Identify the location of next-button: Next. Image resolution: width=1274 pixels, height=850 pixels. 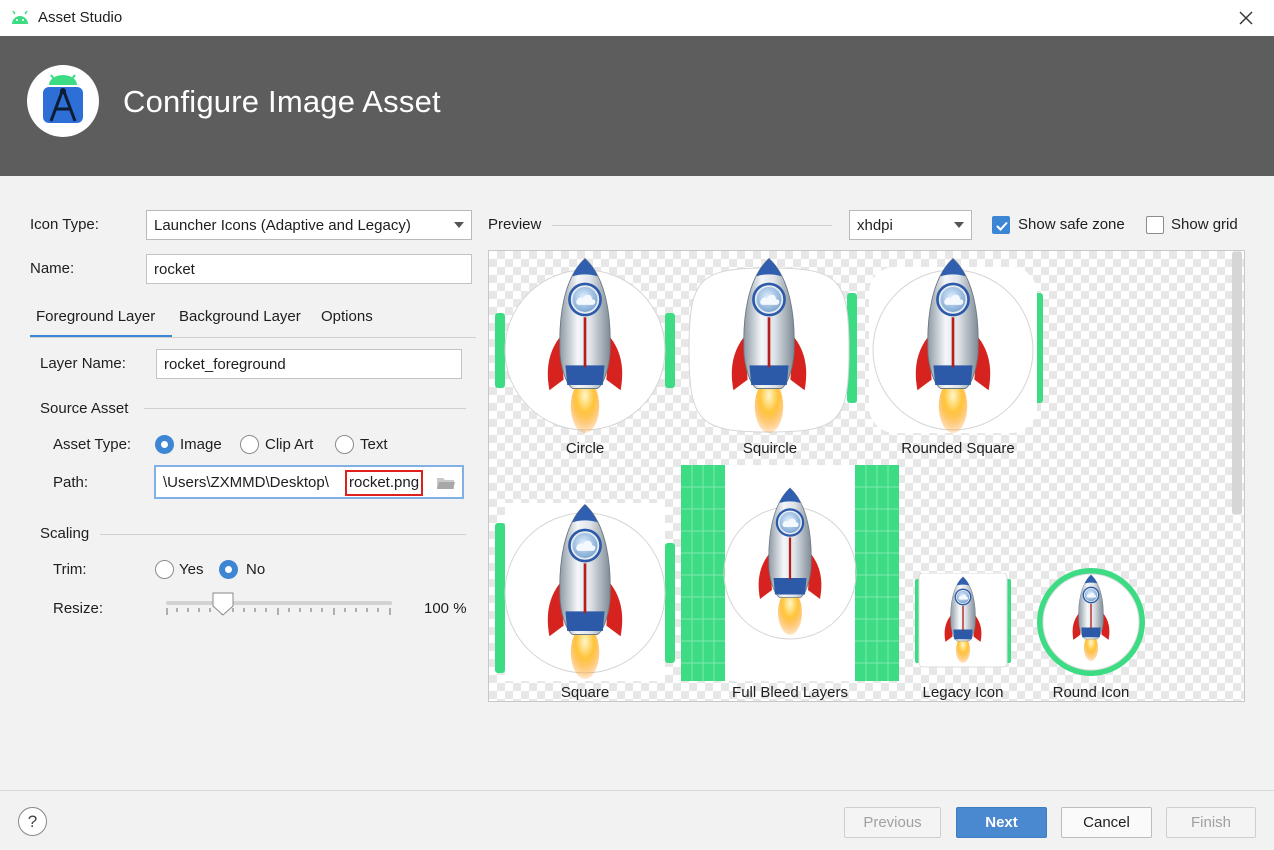
(1001, 822).